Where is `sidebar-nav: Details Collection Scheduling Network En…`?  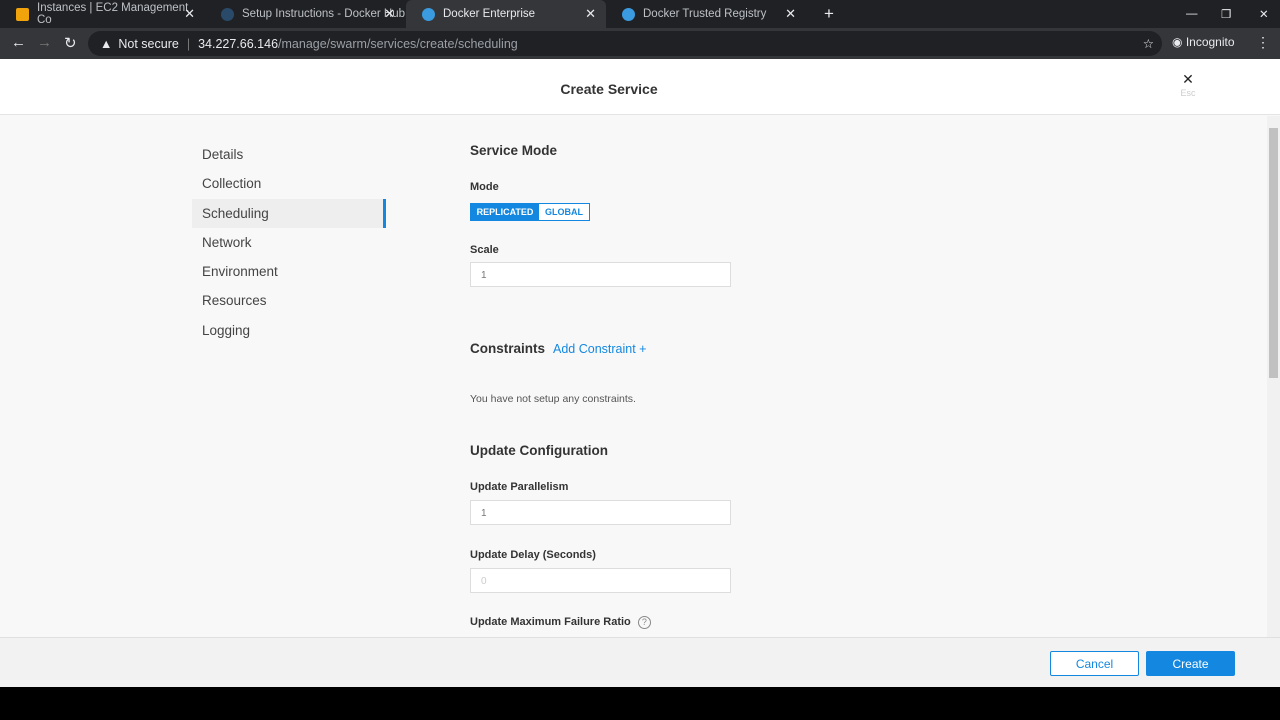 sidebar-nav: Details Collection Scheduling Network En… is located at coordinates (289, 242).